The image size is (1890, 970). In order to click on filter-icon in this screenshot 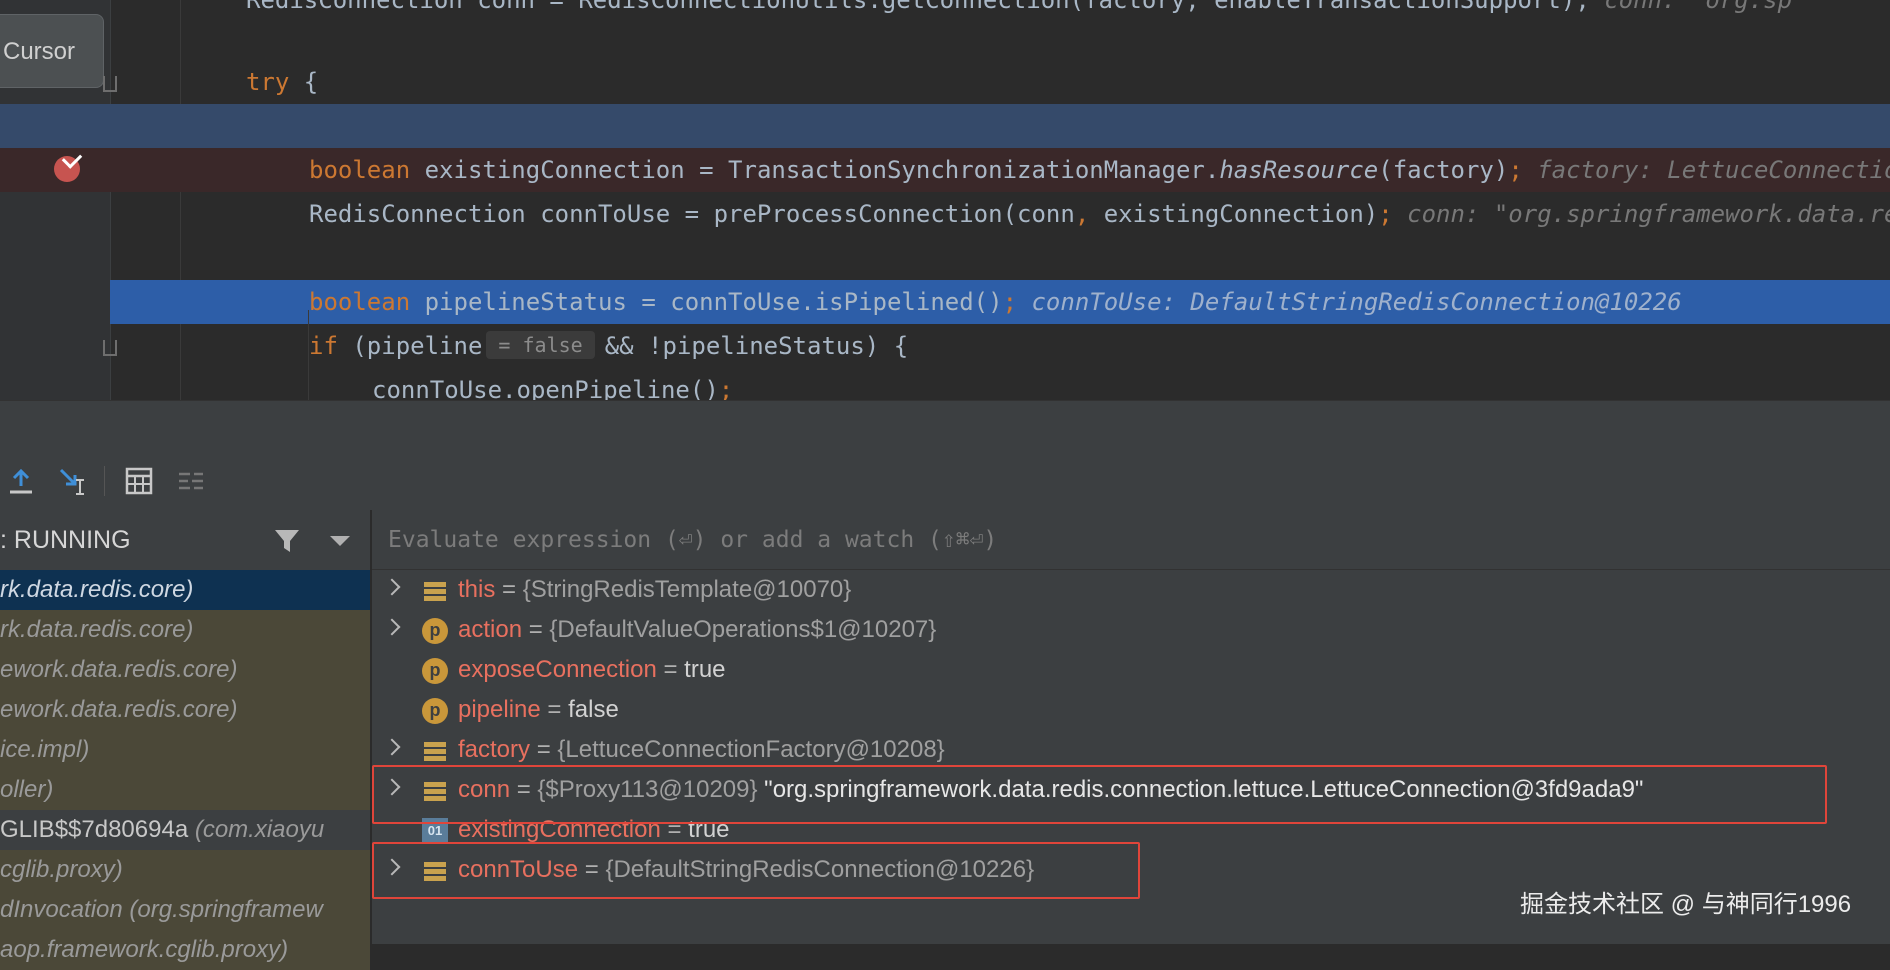, I will do `click(287, 541)`.